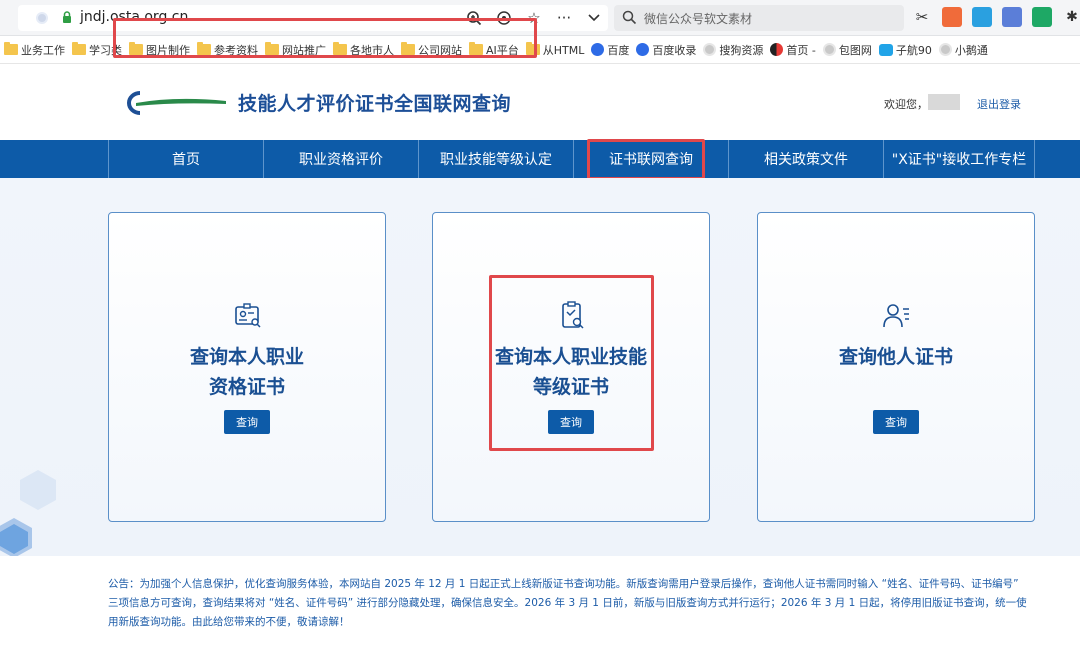 The width and height of the screenshot is (1080, 648). I want to click on nav-policy-files: 相关政策文件, so click(805, 159).